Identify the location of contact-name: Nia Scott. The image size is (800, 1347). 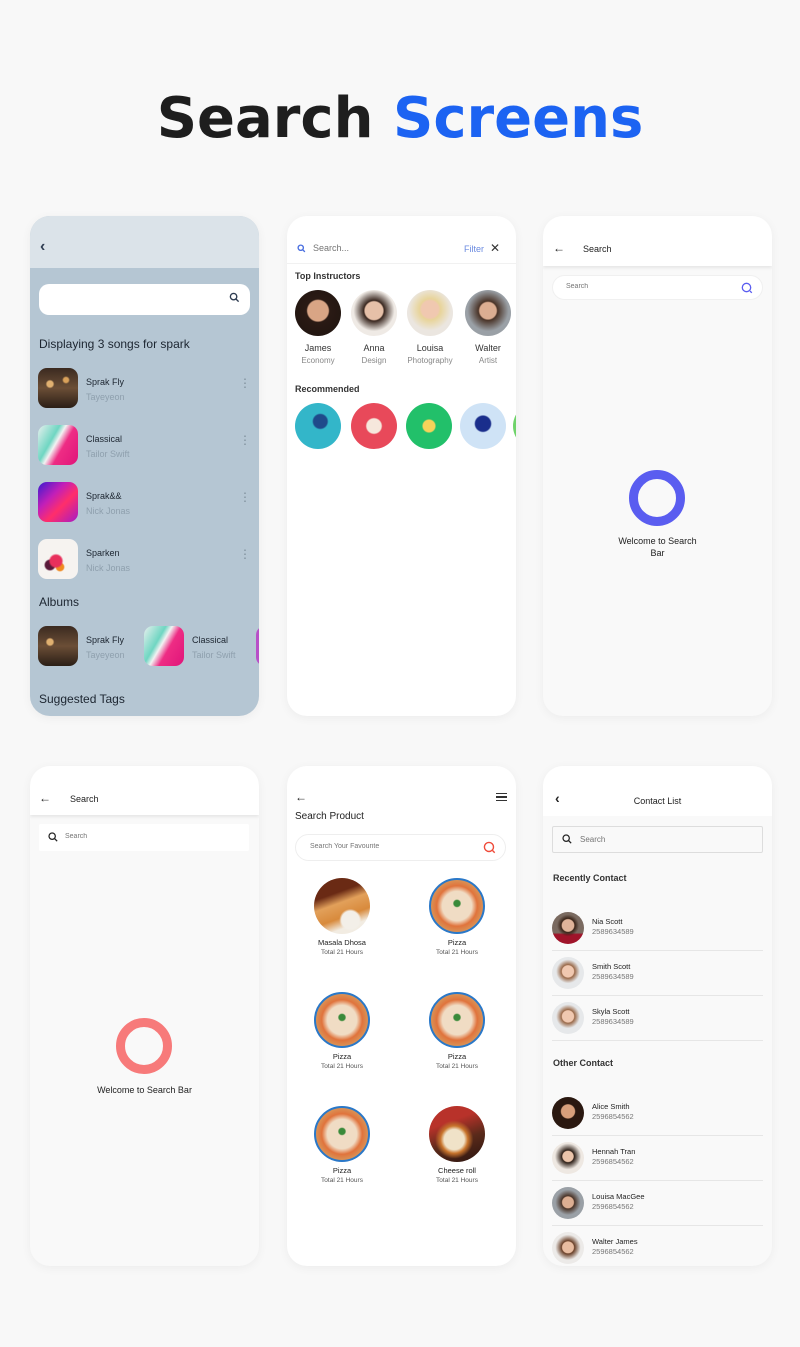
(607, 921).